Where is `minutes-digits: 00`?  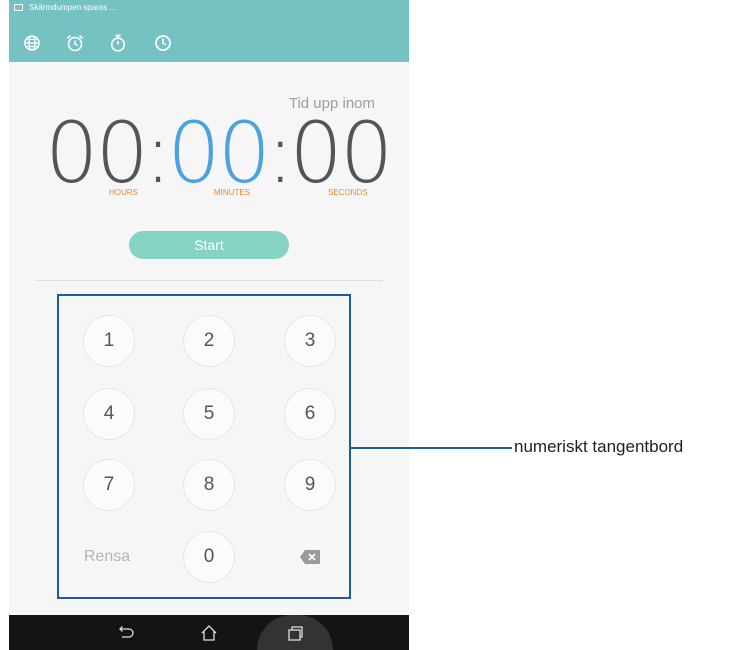 minutes-digits: 00 is located at coordinates (219, 153).